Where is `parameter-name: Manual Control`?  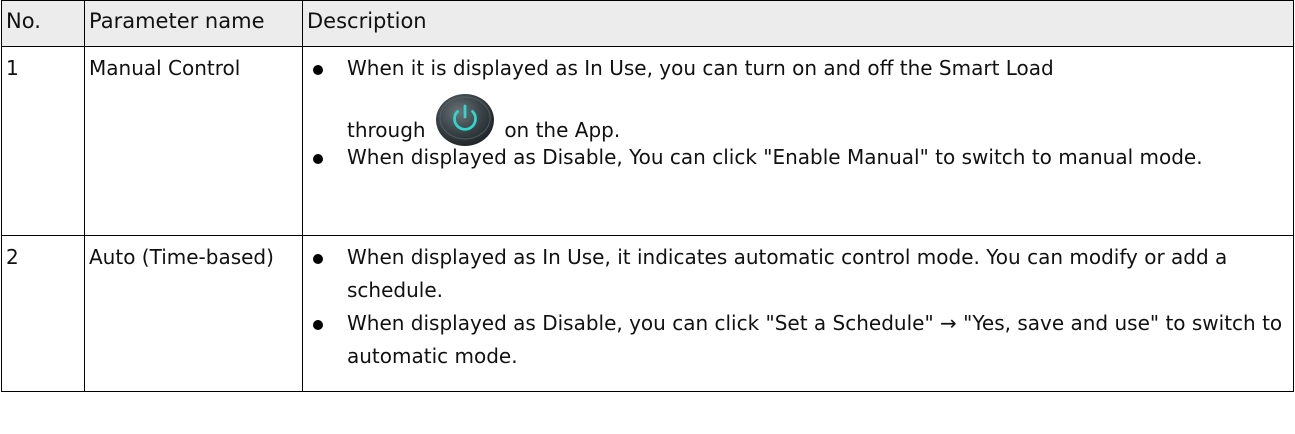
parameter-name: Manual Control is located at coordinates (193, 141).